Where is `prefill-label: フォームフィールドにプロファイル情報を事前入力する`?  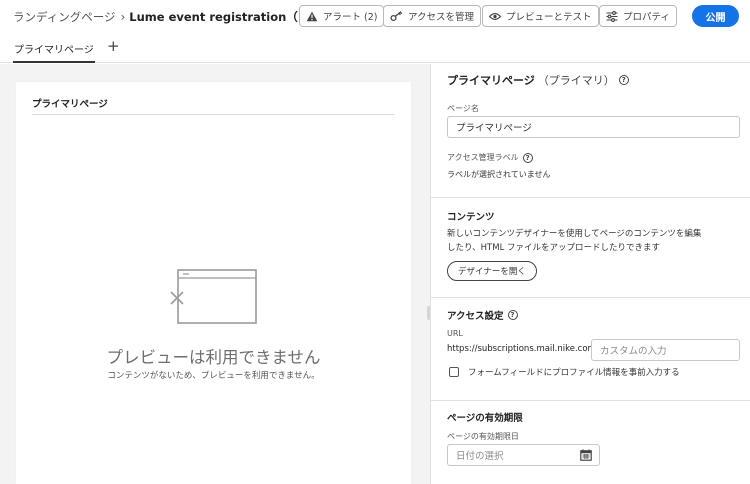 prefill-label: フォームフィールドにプロファイル情報を事前入力する is located at coordinates (574, 373).